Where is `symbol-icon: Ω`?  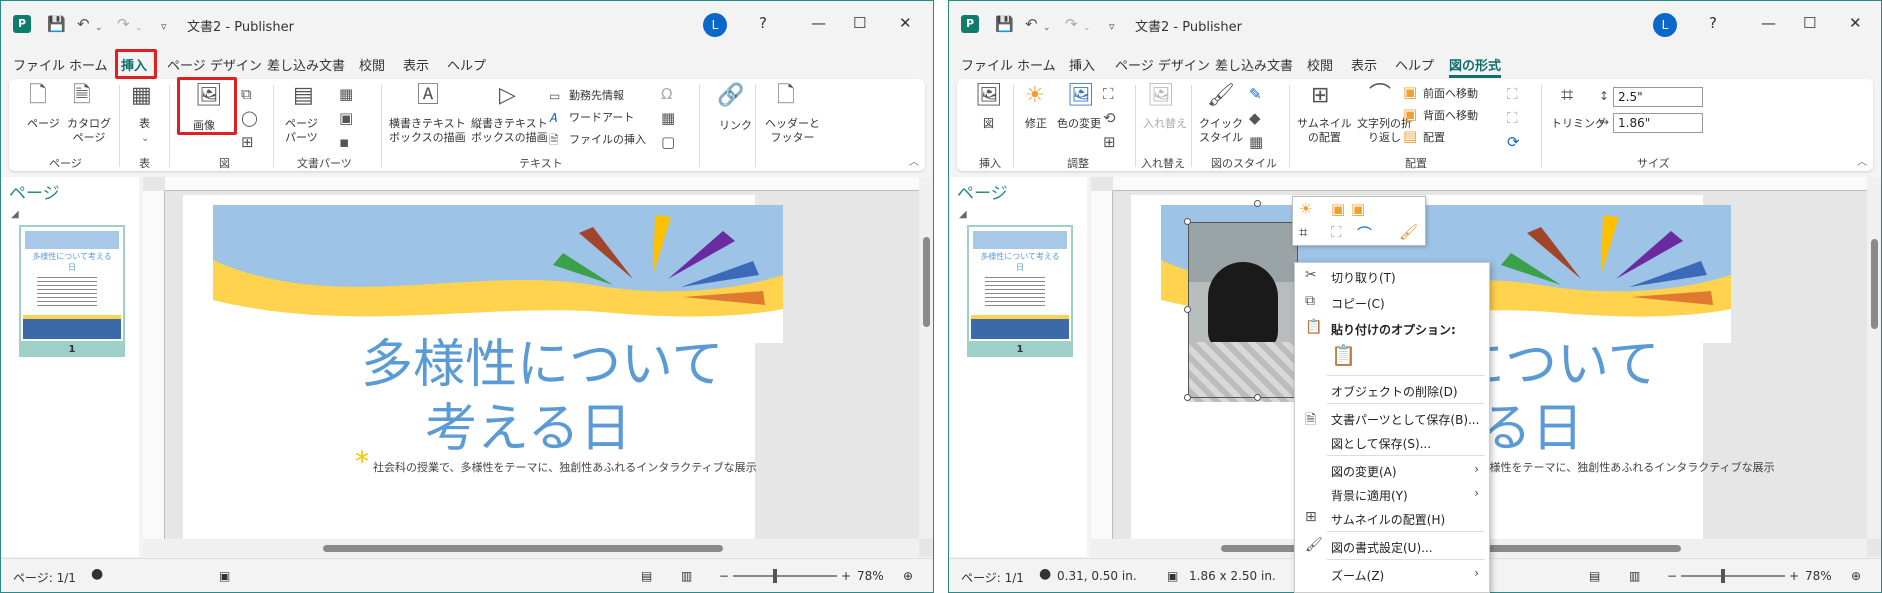 symbol-icon: Ω is located at coordinates (666, 94).